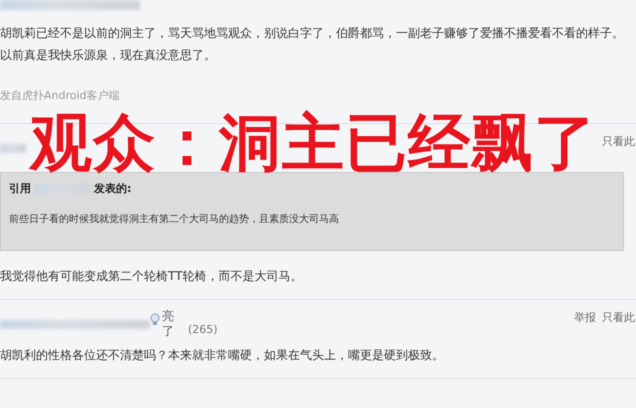 The height and width of the screenshot is (408, 636). Describe the element at coordinates (168, 324) in the screenshot. I see `light-label: 亮 了` at that location.